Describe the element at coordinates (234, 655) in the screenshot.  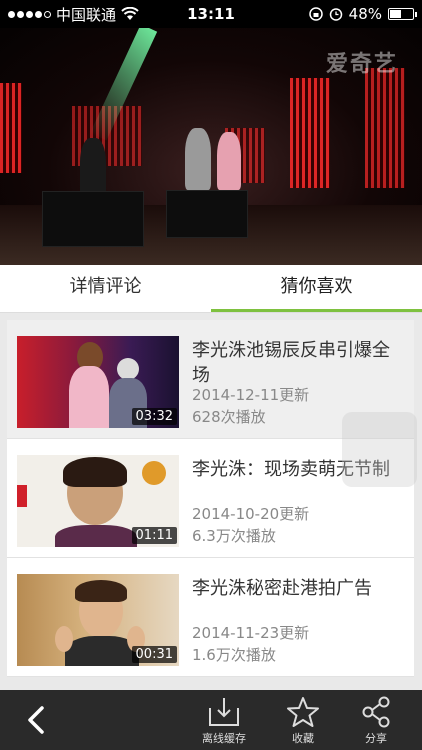
I see `video-play-count: 1.6万次播放` at that location.